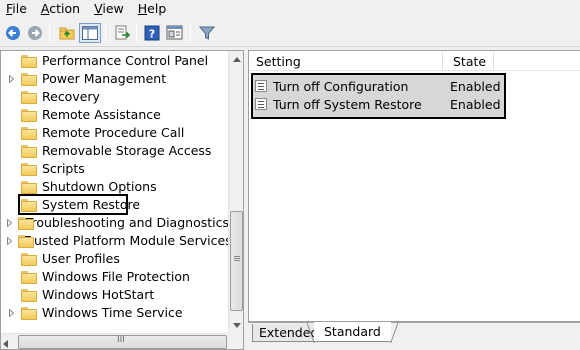  Describe the element at coordinates (414, 61) in the screenshot. I see `list-header: Setting State` at that location.